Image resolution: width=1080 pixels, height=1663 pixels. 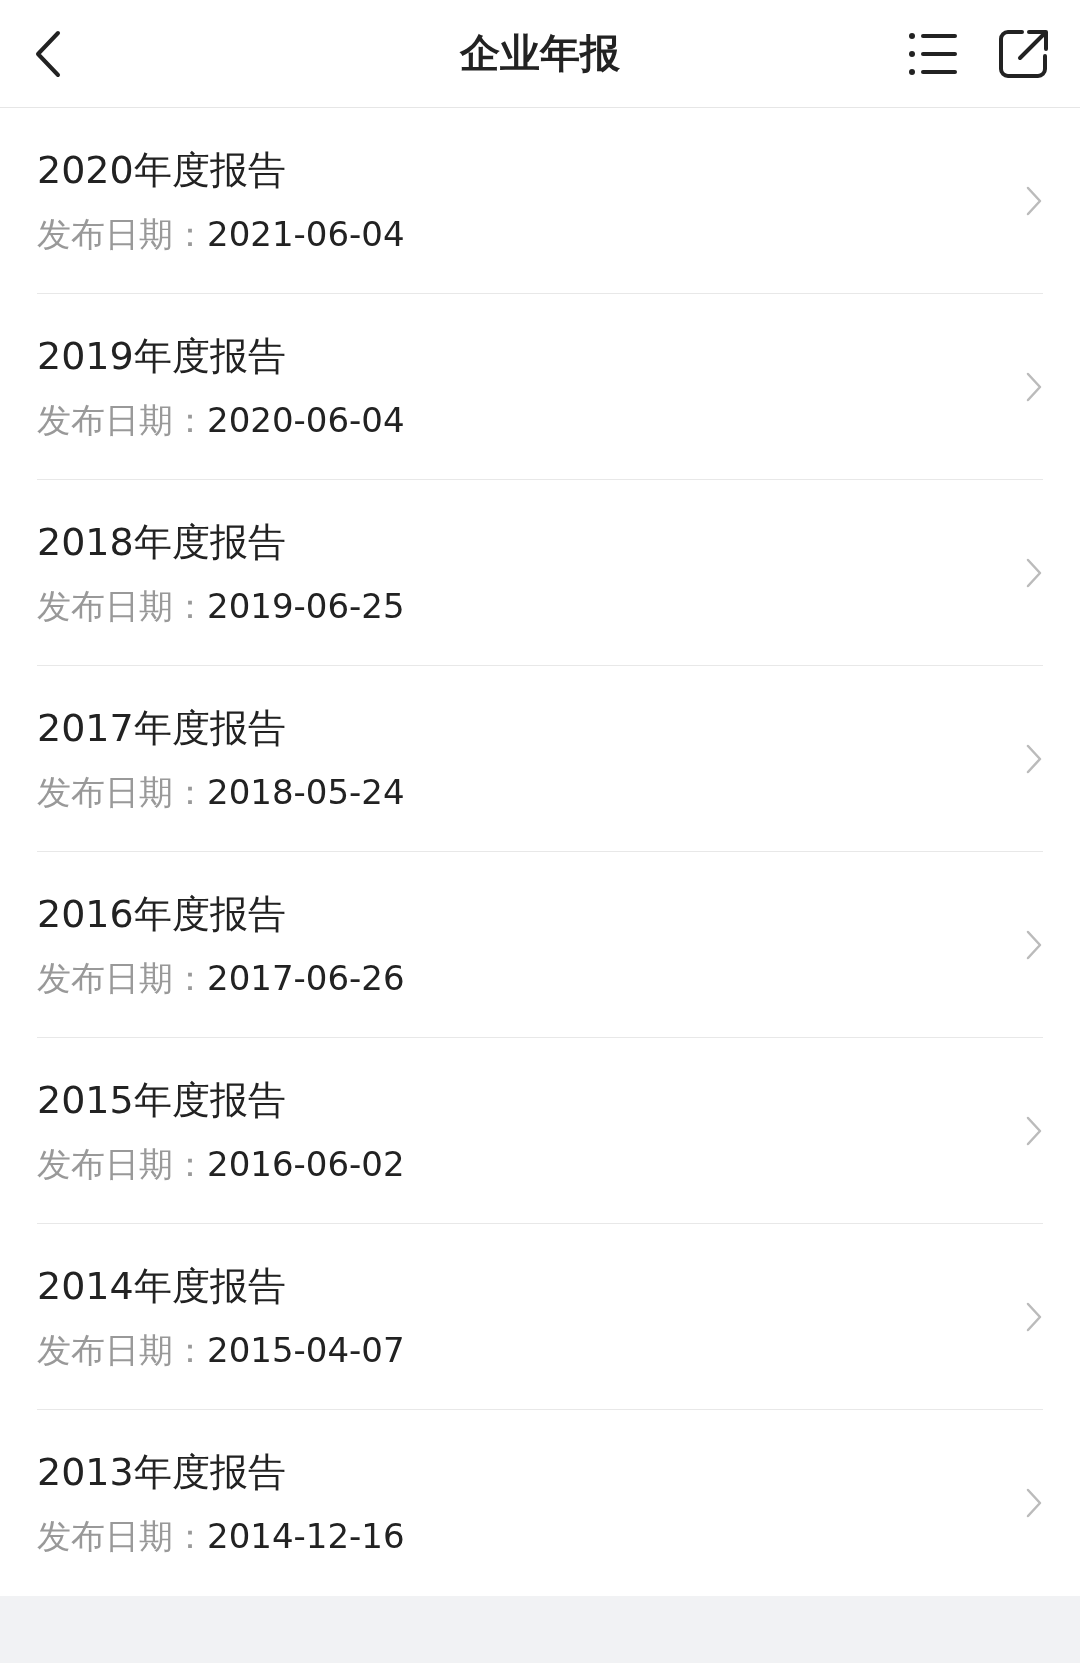 What do you see at coordinates (306, 791) in the screenshot?
I see `publish-date: 2018-05-24` at bounding box center [306, 791].